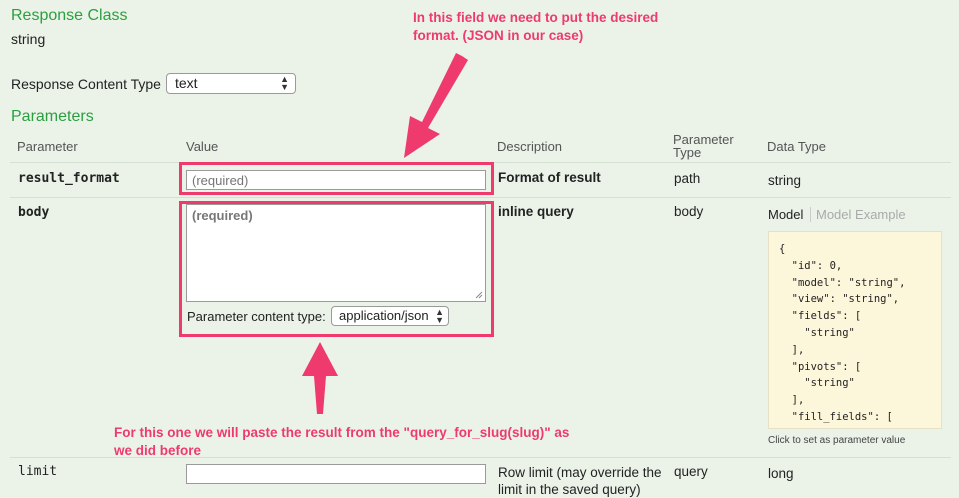 This screenshot has width=959, height=498. What do you see at coordinates (385, 233) in the screenshot?
I see `annotation-arrows` at bounding box center [385, 233].